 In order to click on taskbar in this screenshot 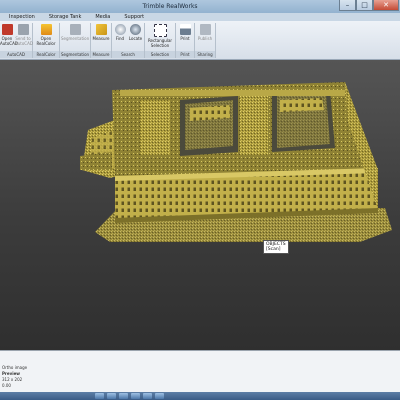, I will do `click(200, 396)`.